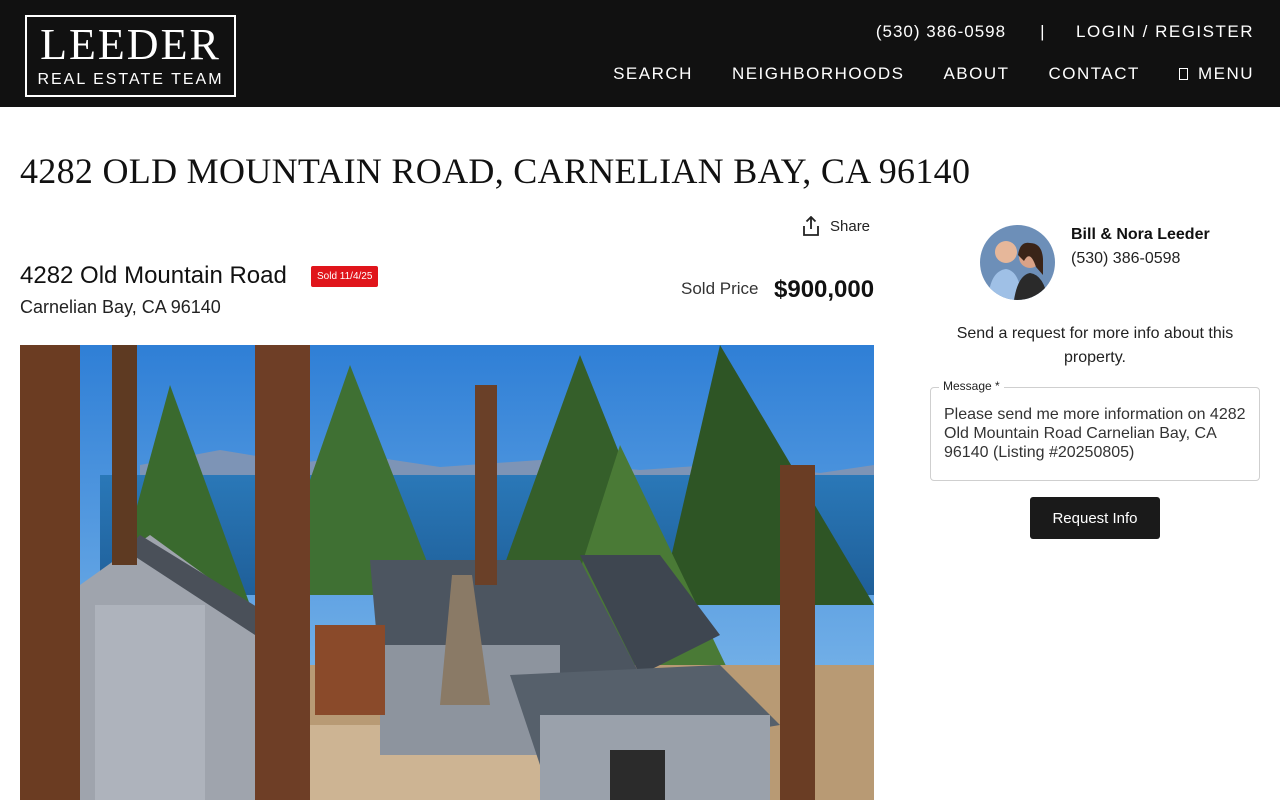 Image resolution: width=1280 pixels, height=800 pixels. Describe the element at coordinates (130, 79) in the screenshot. I see `logo-tagline: REAL ESTATE TEAM` at that location.